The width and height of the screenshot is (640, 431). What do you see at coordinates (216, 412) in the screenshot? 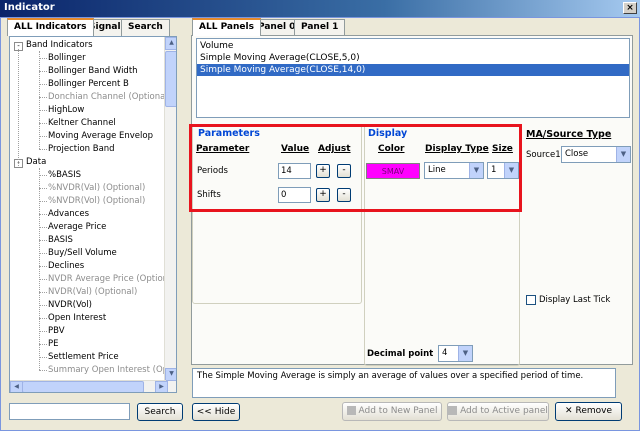
I see `hide-button: << Hide` at bounding box center [216, 412].